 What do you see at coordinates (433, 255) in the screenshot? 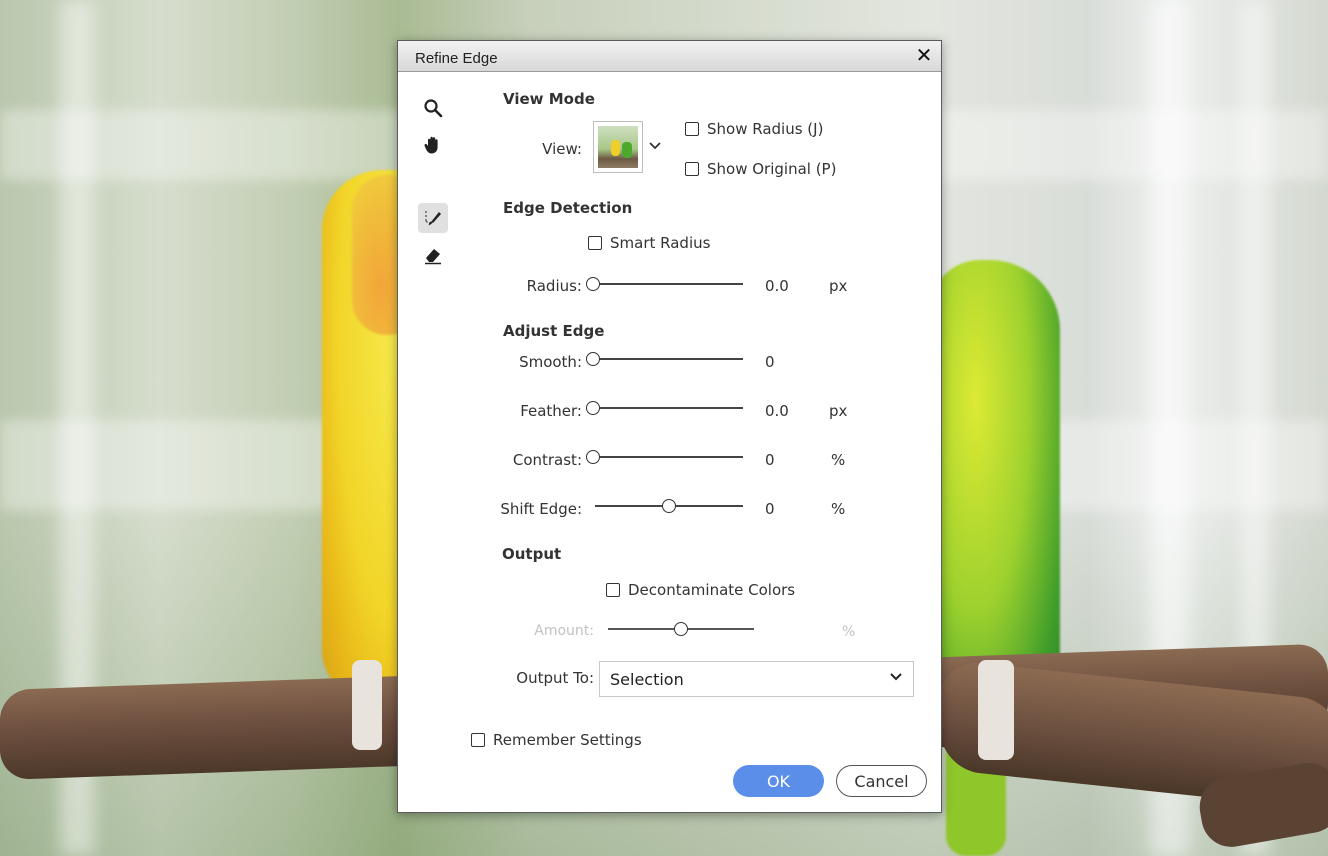
I see `eraser-icon` at bounding box center [433, 255].